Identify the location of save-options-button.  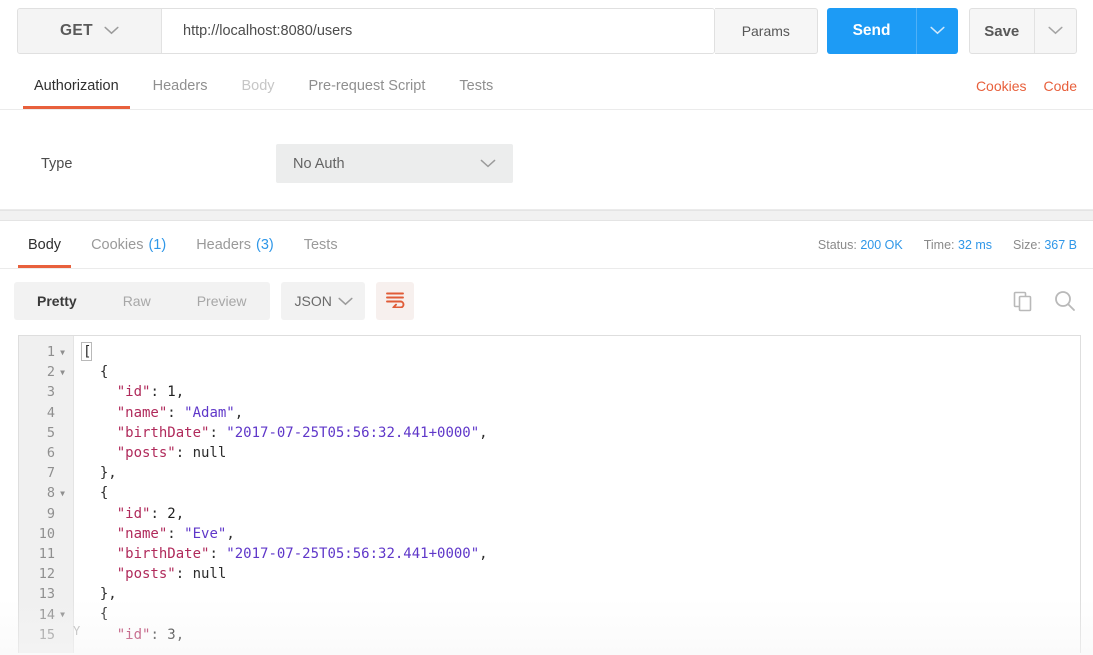
(1054, 31).